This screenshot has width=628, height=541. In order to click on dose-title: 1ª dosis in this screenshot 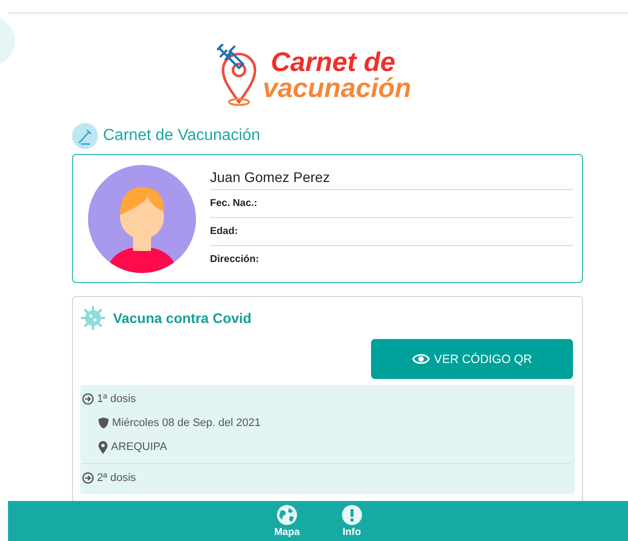, I will do `click(116, 399)`.